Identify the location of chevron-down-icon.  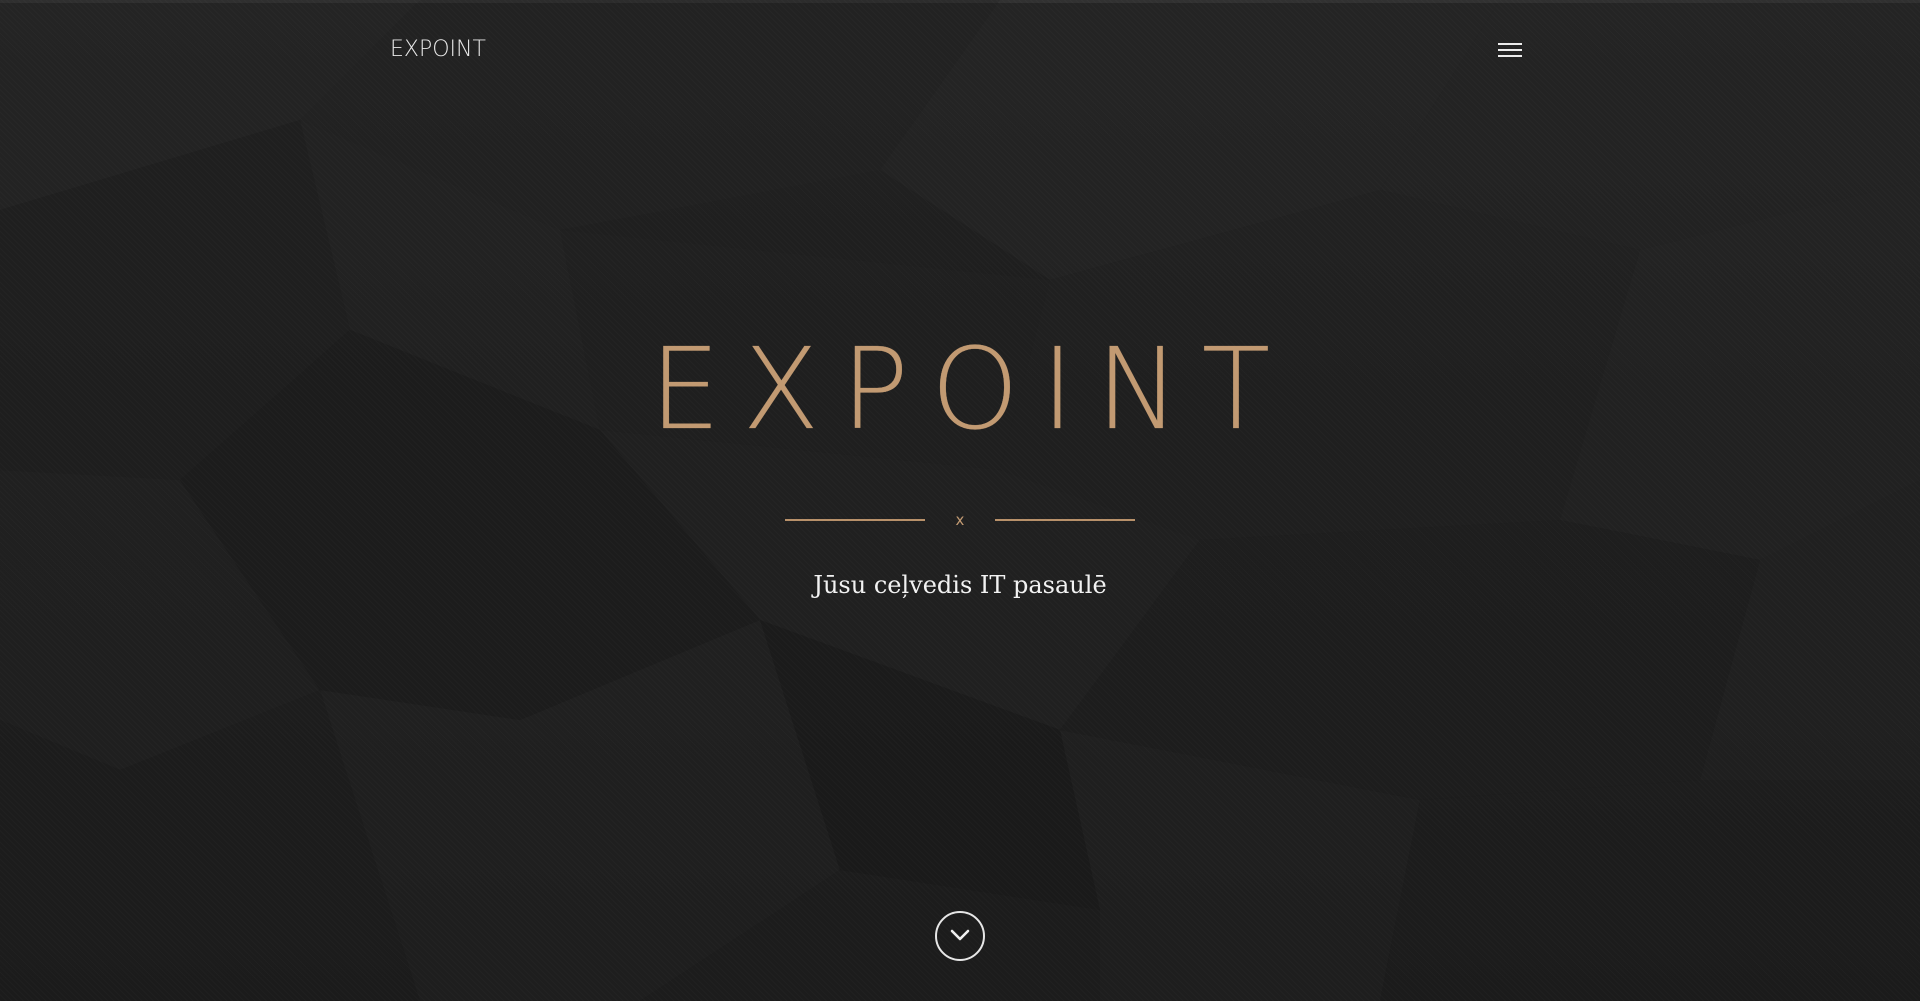
(960, 935).